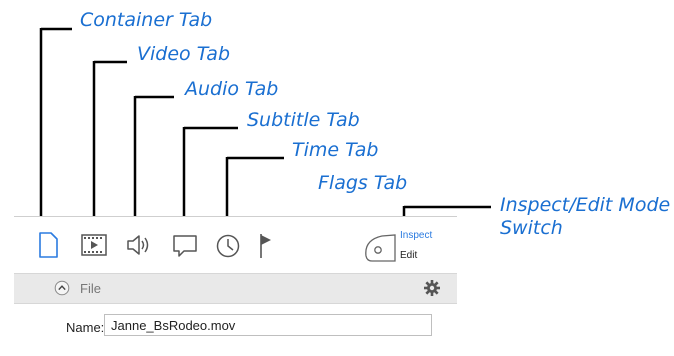  I want to click on leader-video-tab, so click(109, 146).